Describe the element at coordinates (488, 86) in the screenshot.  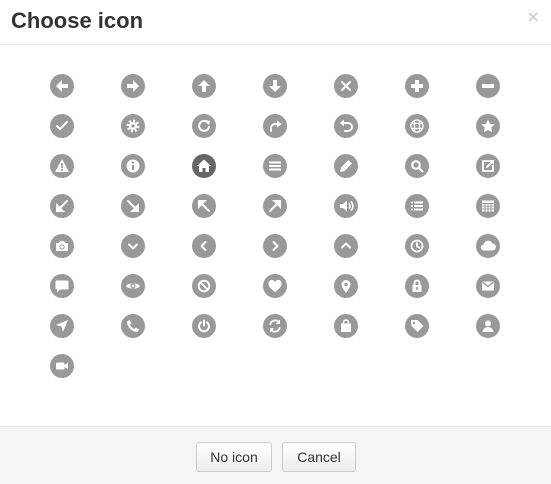
I see `minus-icon` at that location.